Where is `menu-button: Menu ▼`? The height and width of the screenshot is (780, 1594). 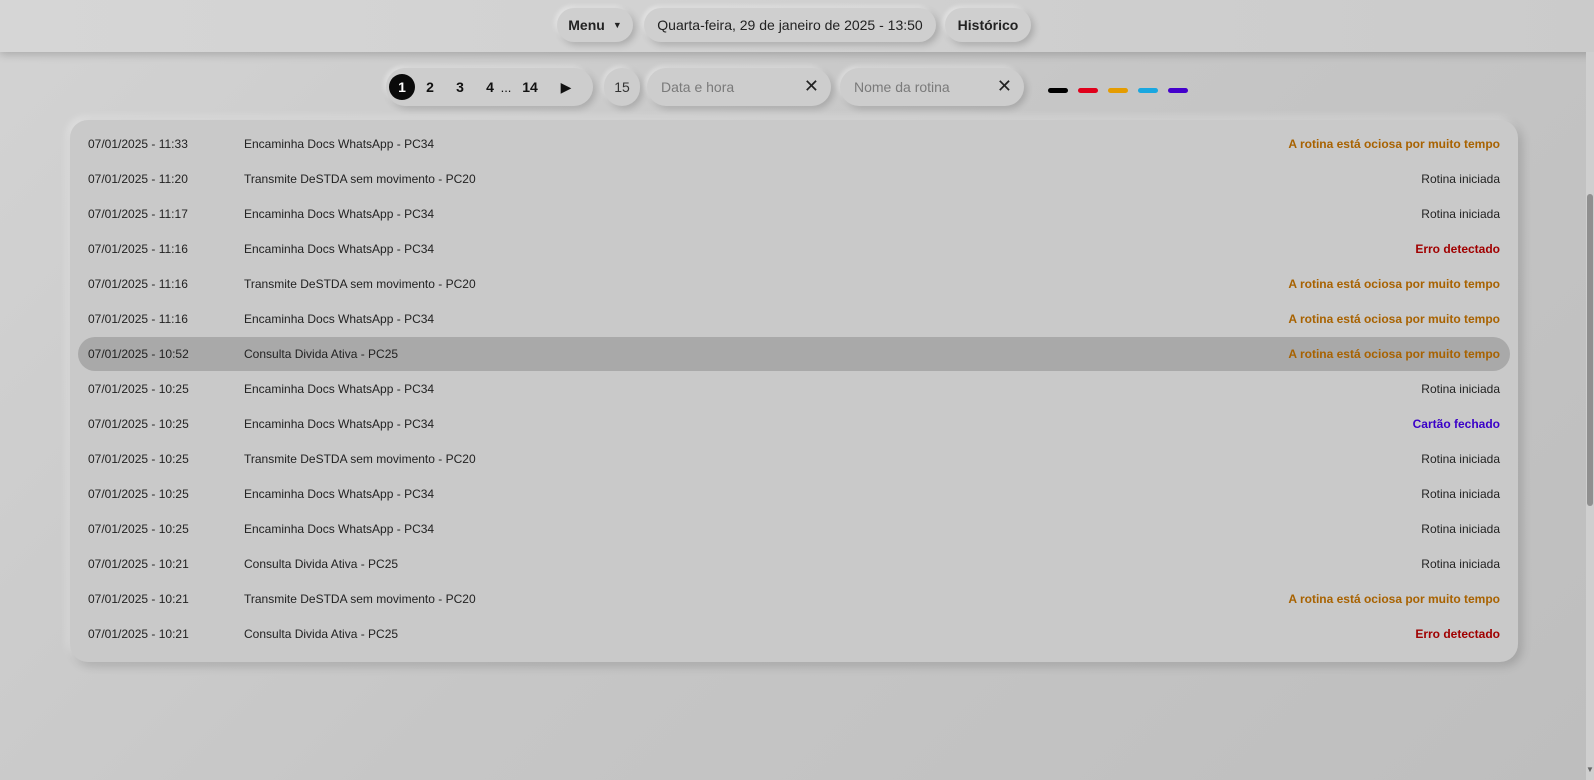
menu-button: Menu ▼ is located at coordinates (595, 25).